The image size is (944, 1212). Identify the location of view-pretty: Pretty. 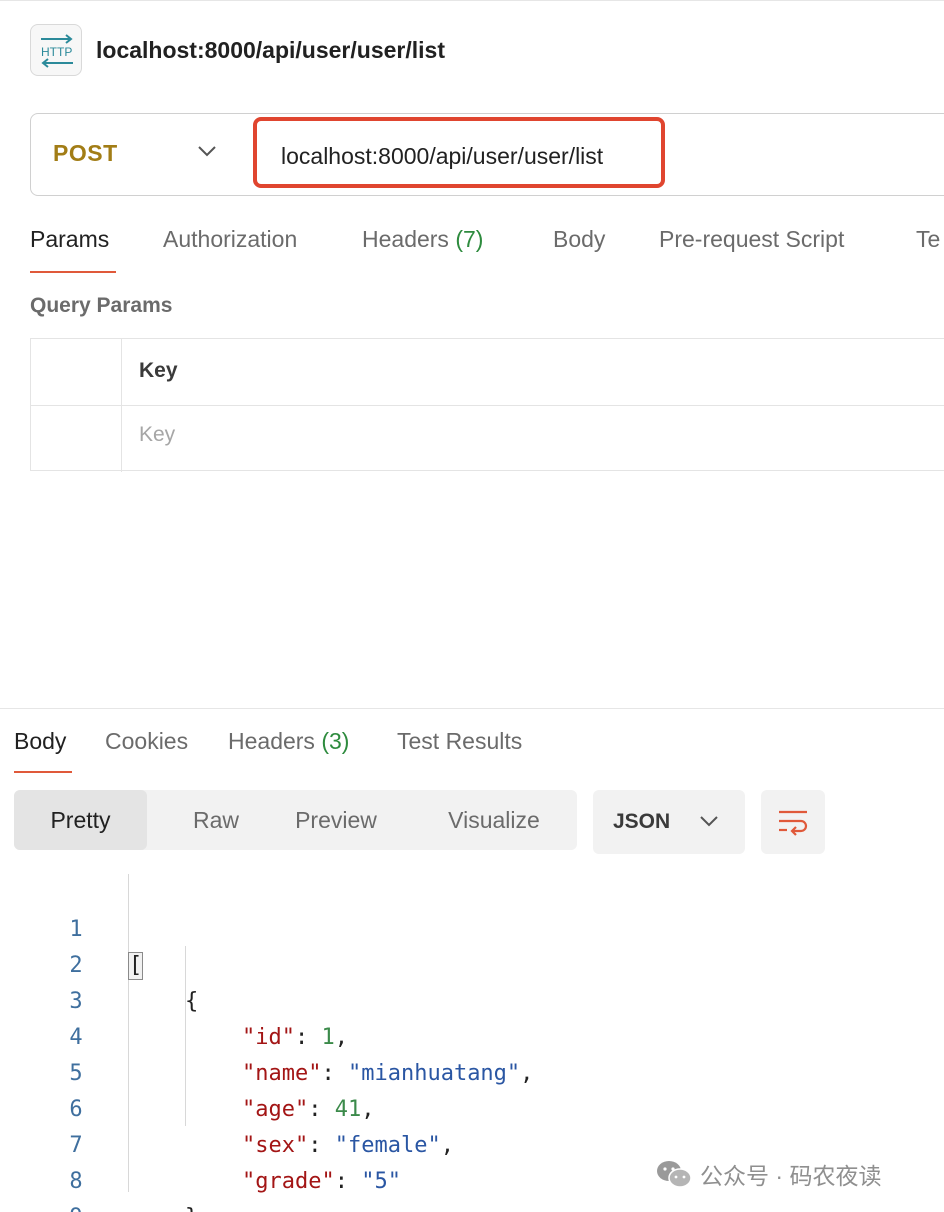
(80, 820).